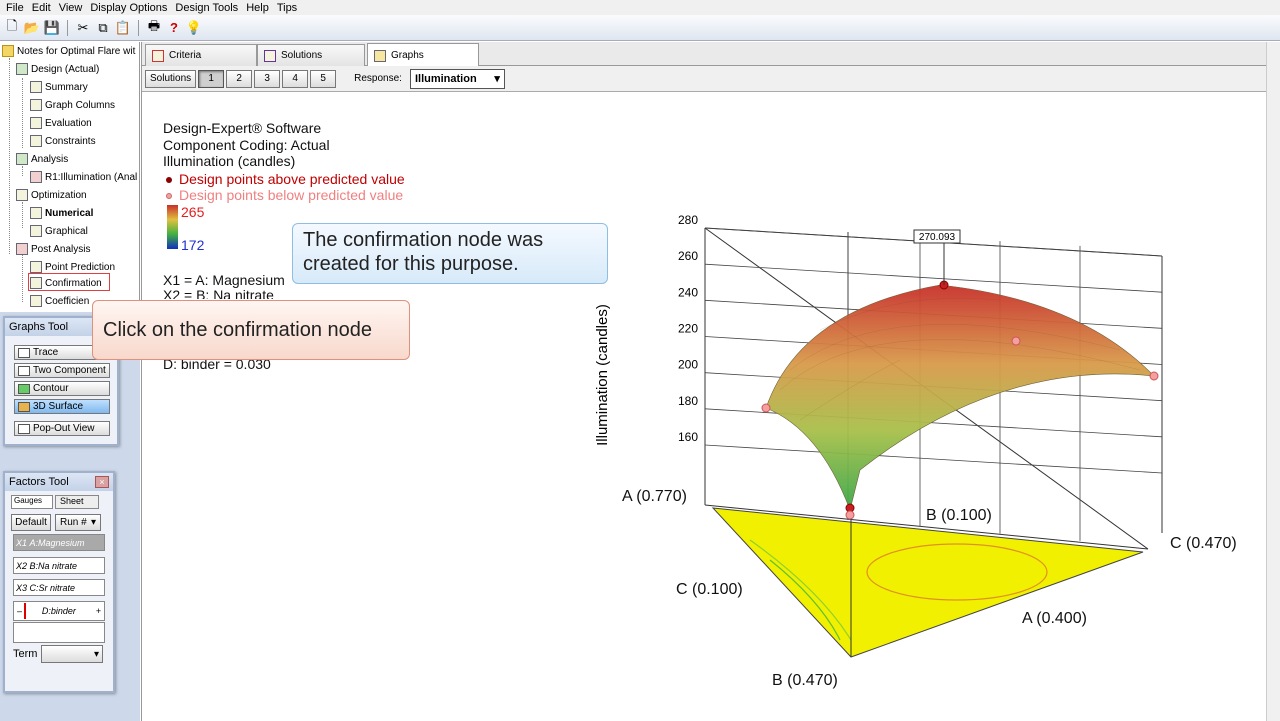 This screenshot has width=1280, height=721. I want to click on tree-item-label: Analysis, so click(50, 159).